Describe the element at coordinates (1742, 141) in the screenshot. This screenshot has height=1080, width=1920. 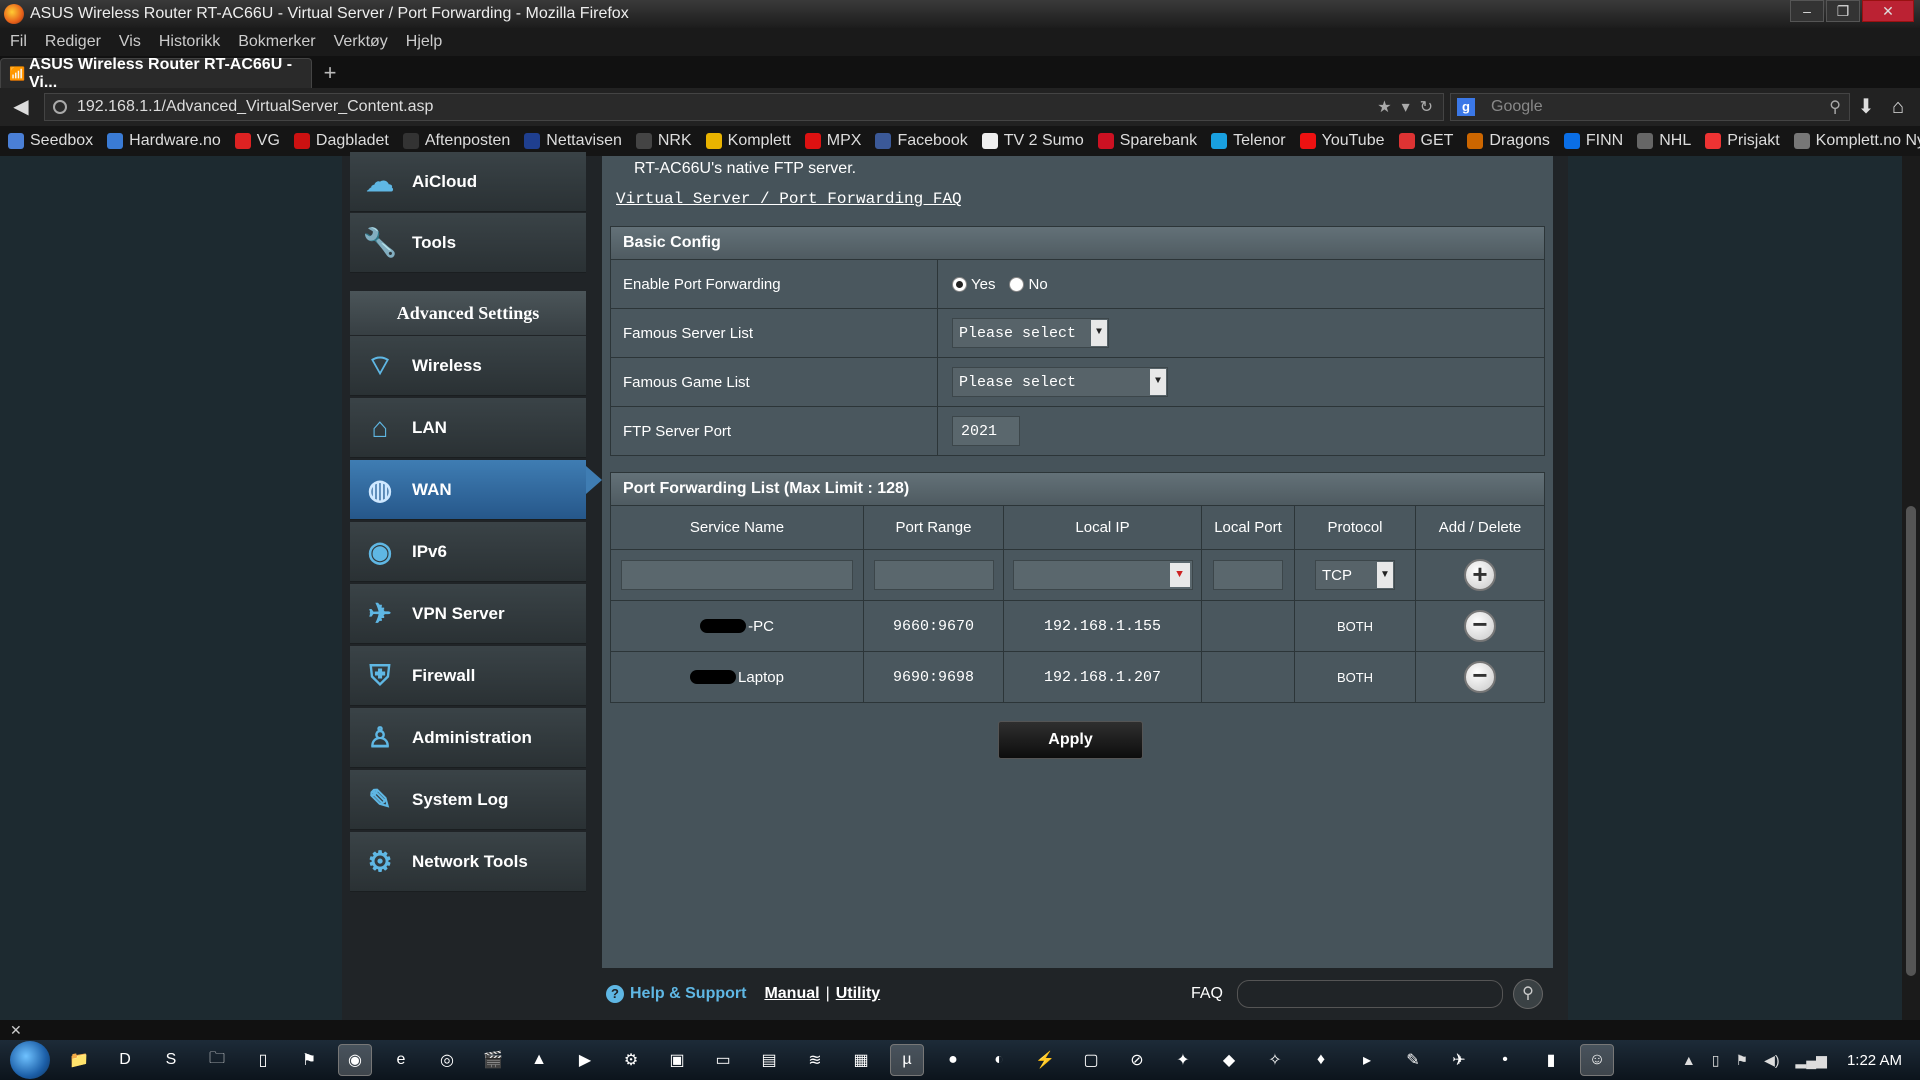
I see `bookmark-item: Prisjakt` at that location.